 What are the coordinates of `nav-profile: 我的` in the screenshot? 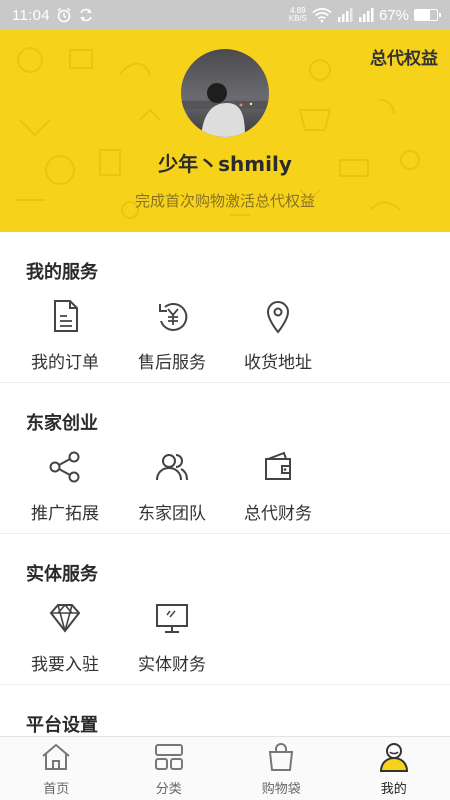 It's located at (394, 768).